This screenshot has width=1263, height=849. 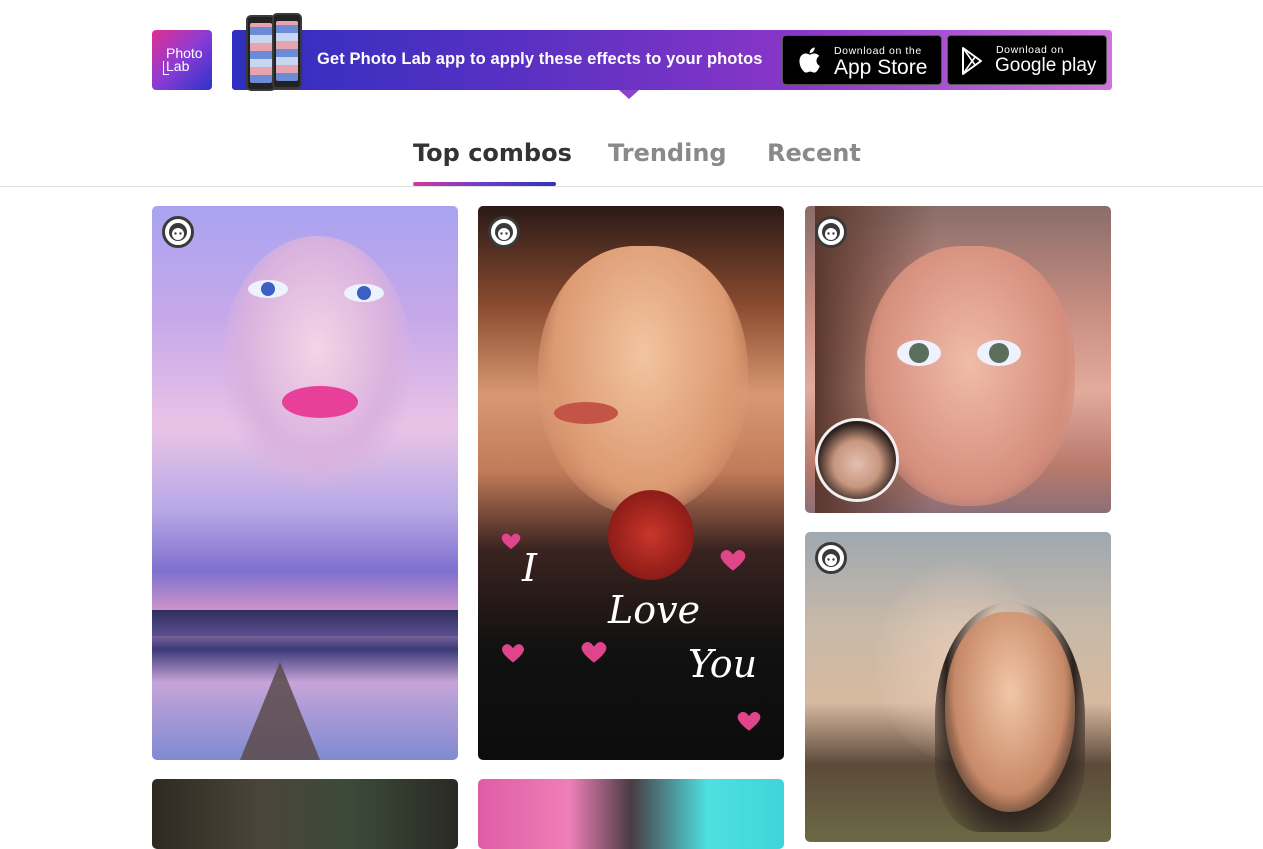 I want to click on app-store-label: App Store, so click(x=881, y=67).